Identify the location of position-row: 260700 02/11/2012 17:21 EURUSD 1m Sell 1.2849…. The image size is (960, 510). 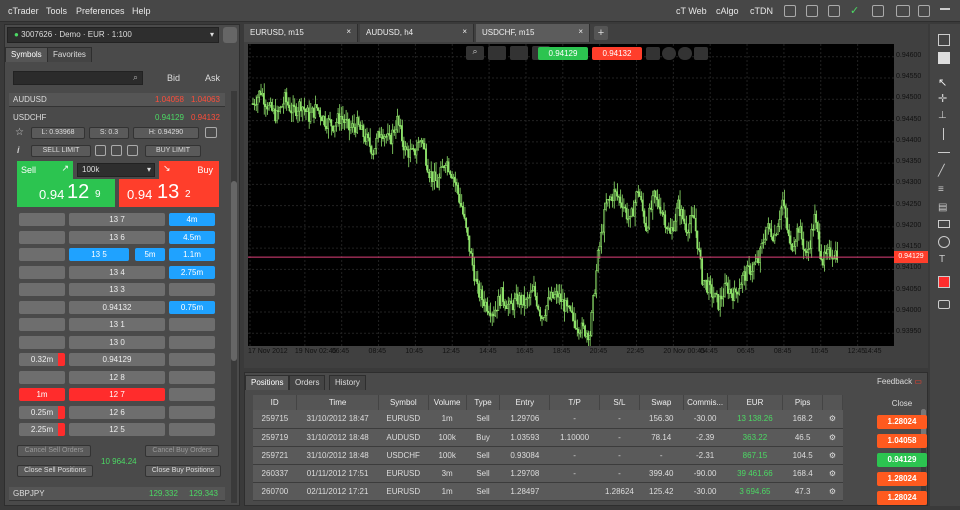
(548, 491).